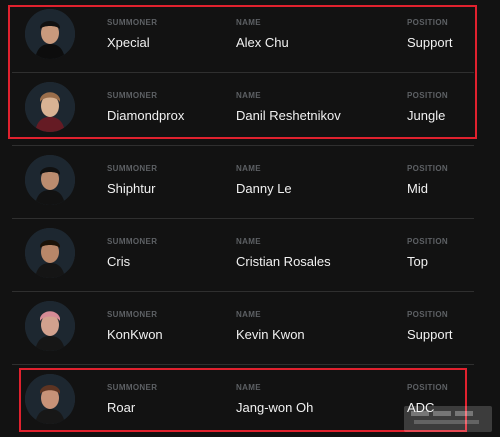 This screenshot has width=500, height=437. I want to click on player-name: Jang-won Oh, so click(275, 407).